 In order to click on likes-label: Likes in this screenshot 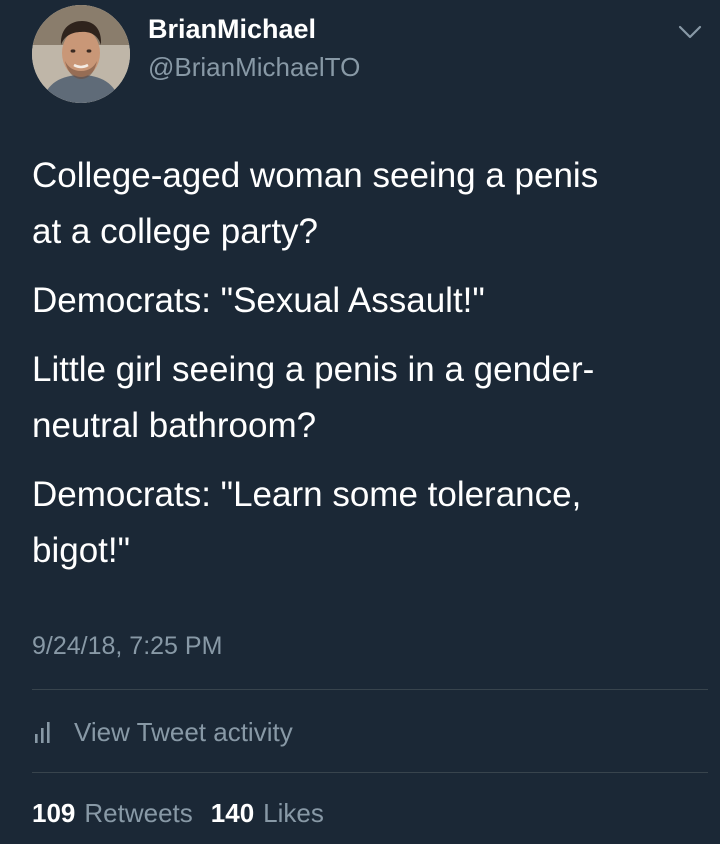, I will do `click(293, 813)`.